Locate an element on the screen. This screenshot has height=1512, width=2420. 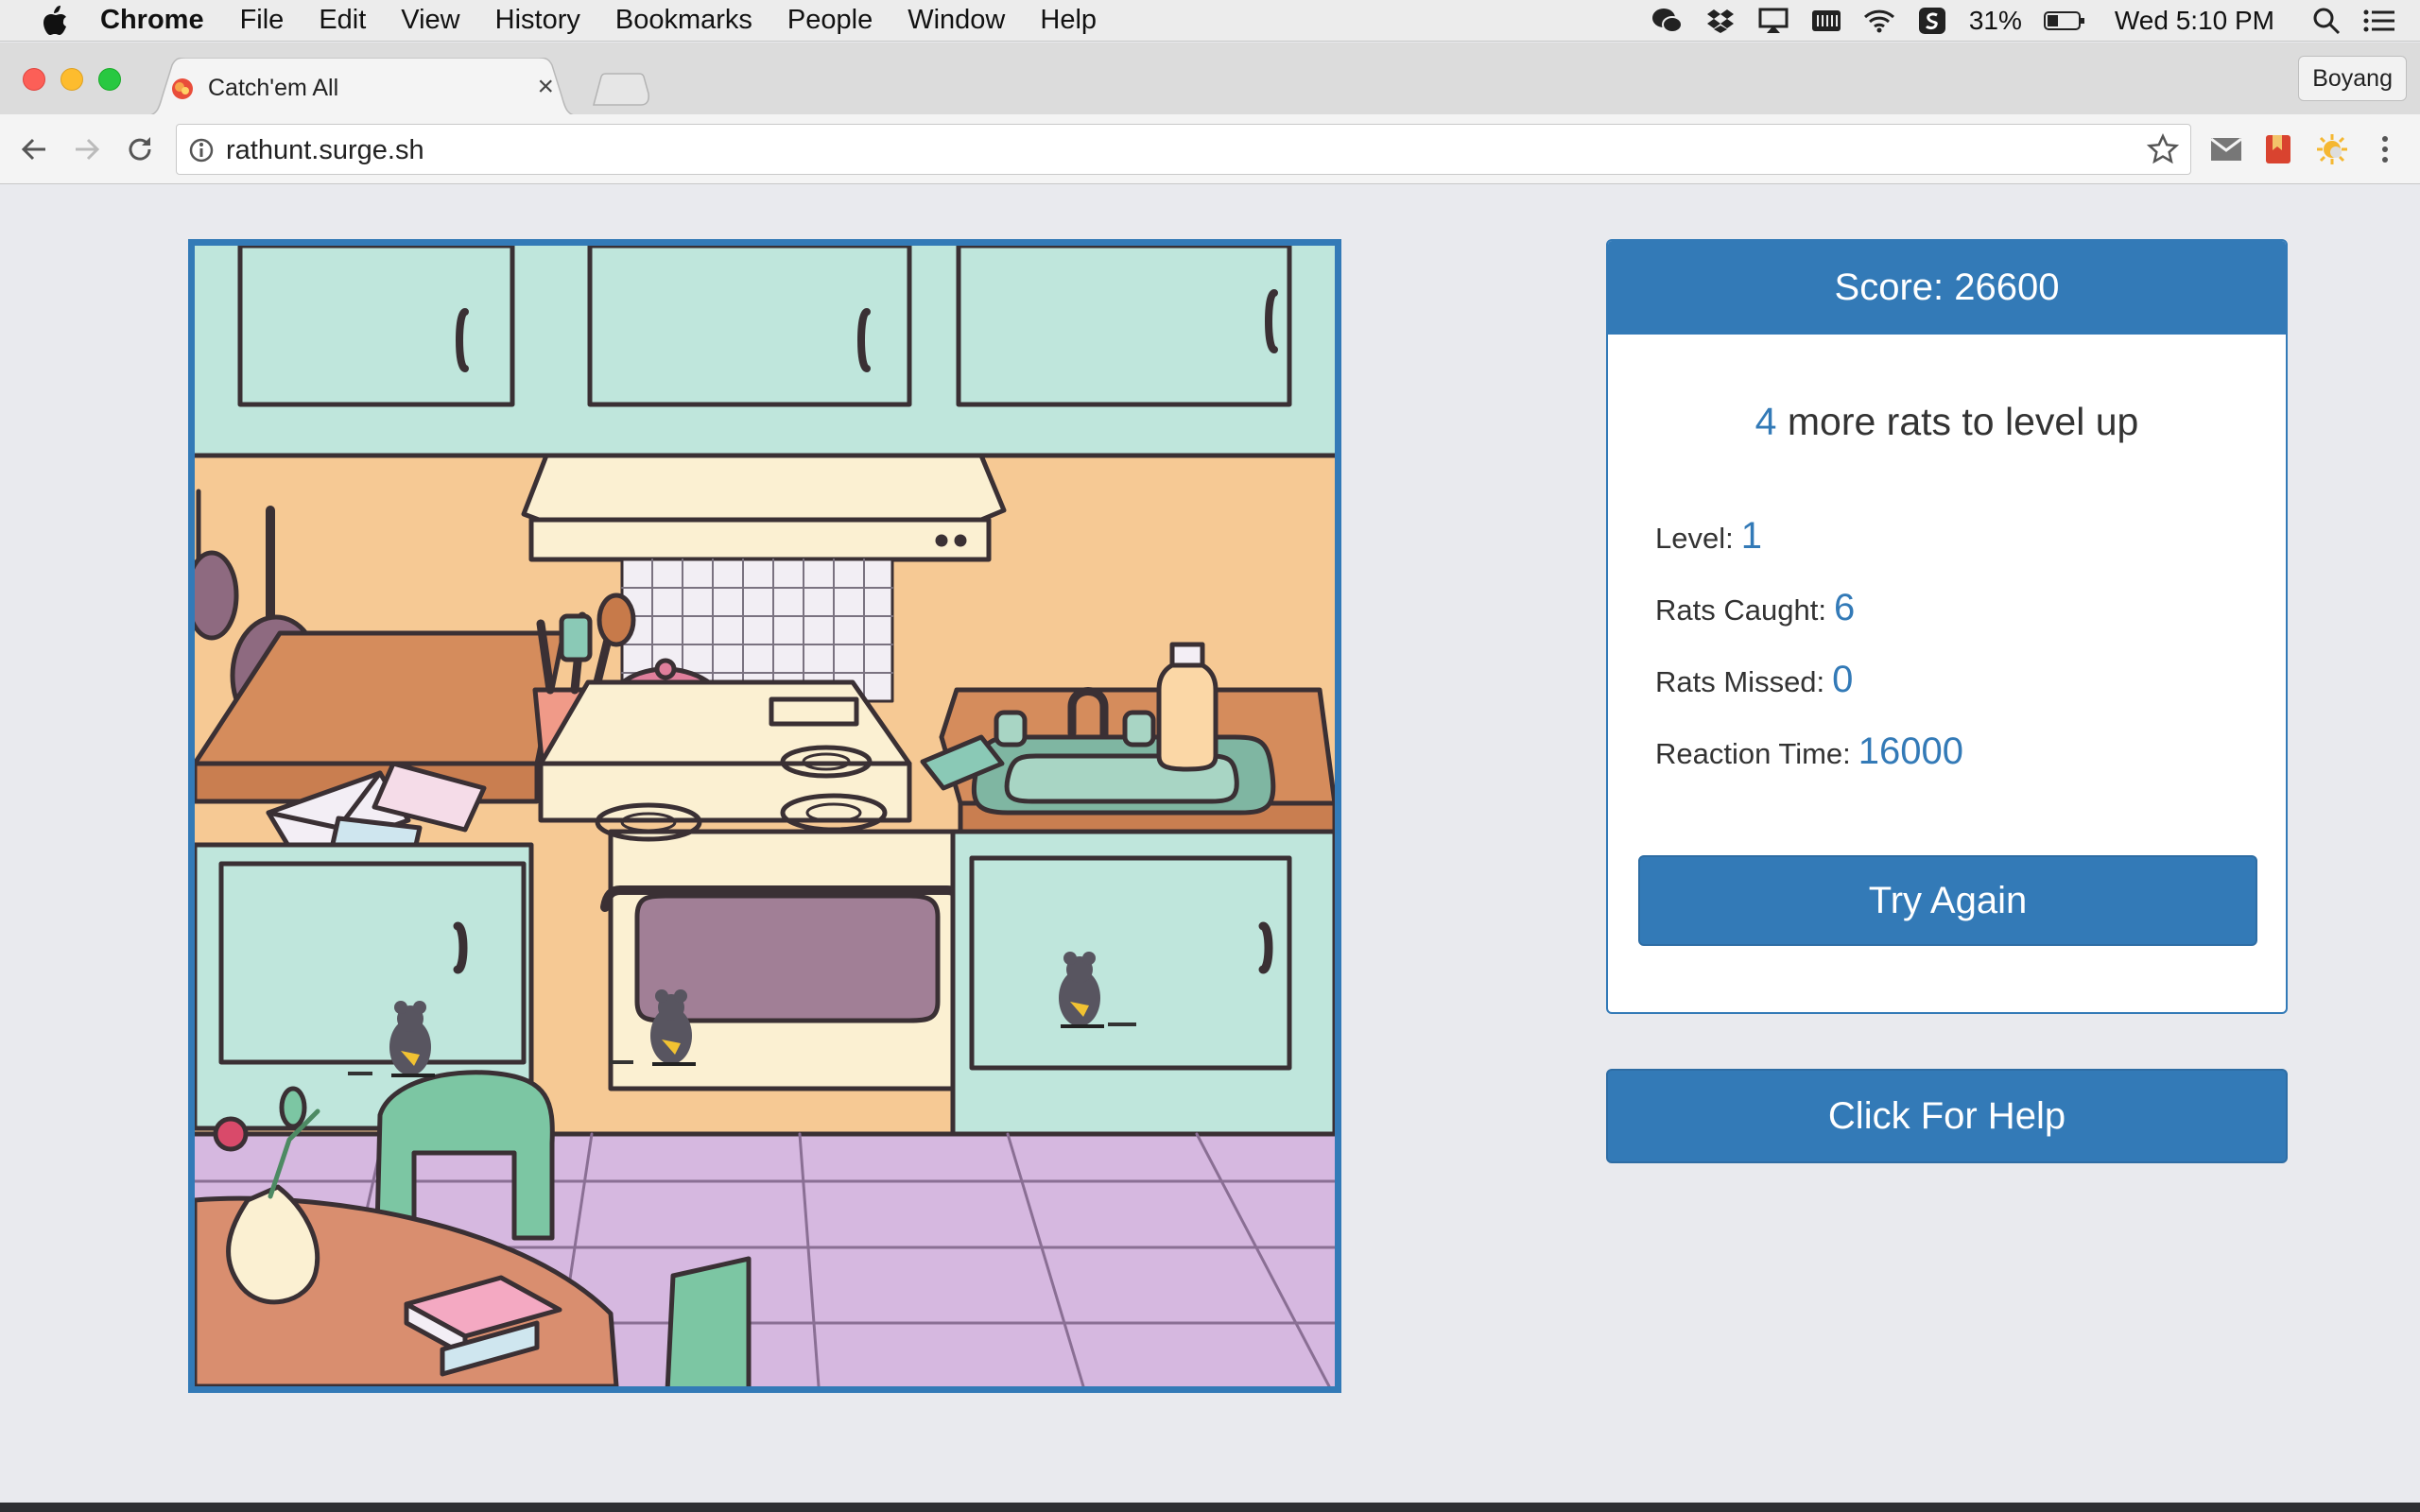
stat-reaction-time: Reaction Time: 16000 is located at coordinates (1809, 751).